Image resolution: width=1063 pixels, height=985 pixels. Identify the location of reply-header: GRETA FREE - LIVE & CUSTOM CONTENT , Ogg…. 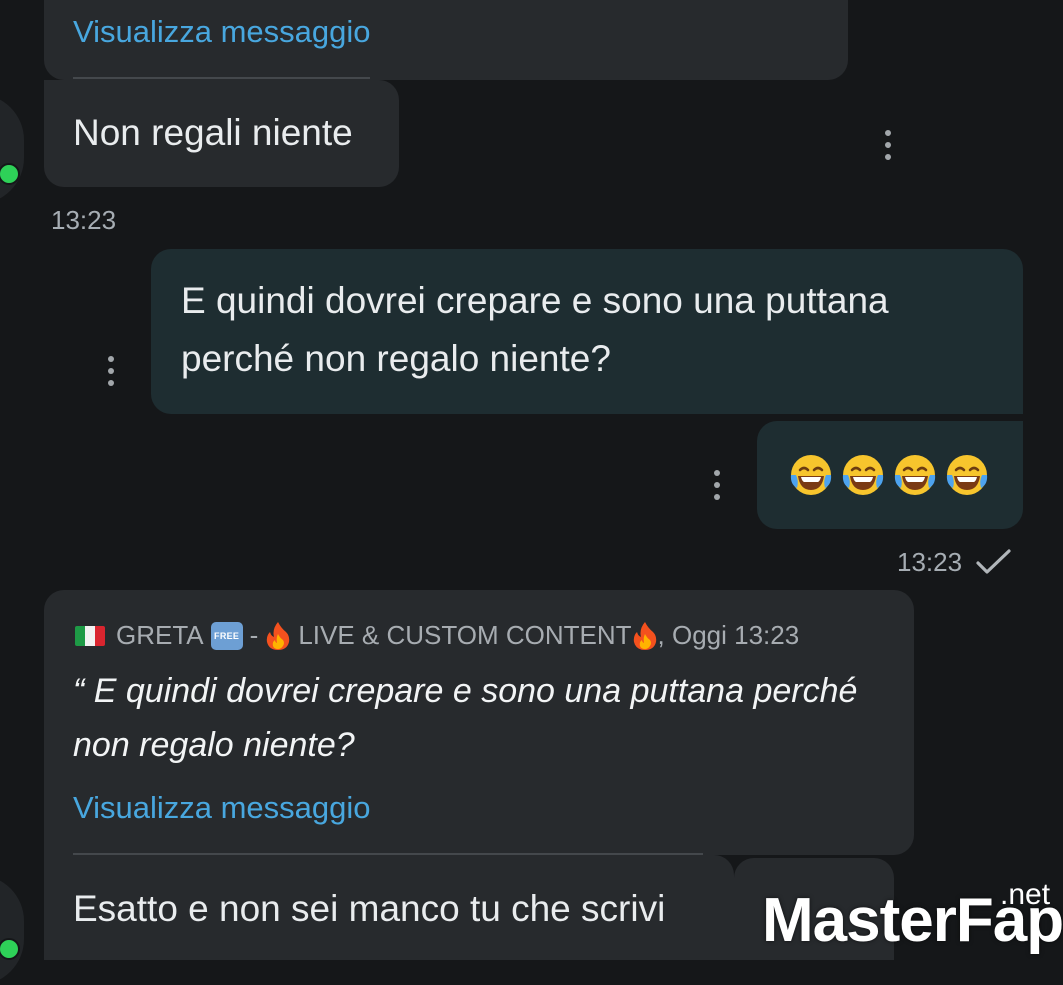
(437, 635).